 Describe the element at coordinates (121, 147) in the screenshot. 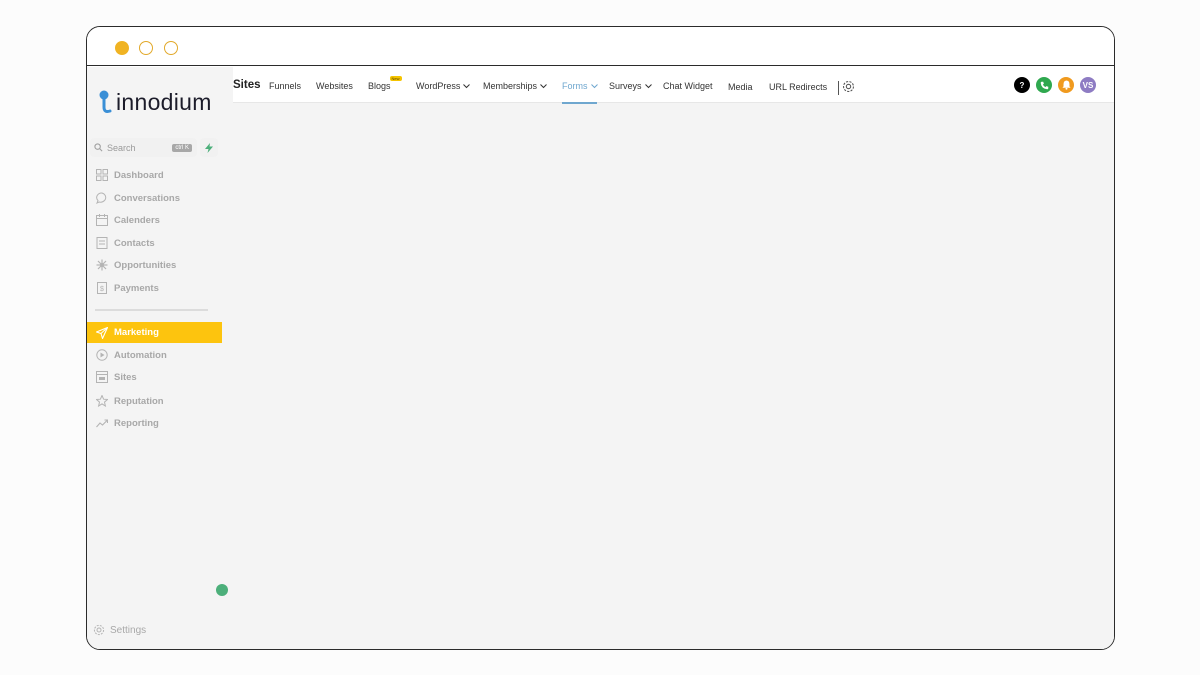

I see `search-placeholder: Search` at that location.